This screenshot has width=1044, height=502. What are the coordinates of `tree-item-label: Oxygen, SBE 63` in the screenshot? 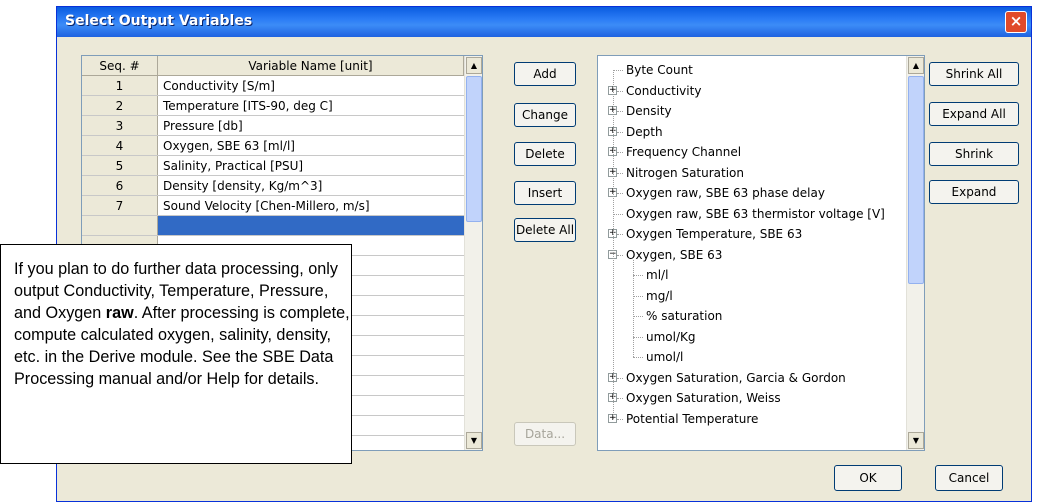 It's located at (674, 254).